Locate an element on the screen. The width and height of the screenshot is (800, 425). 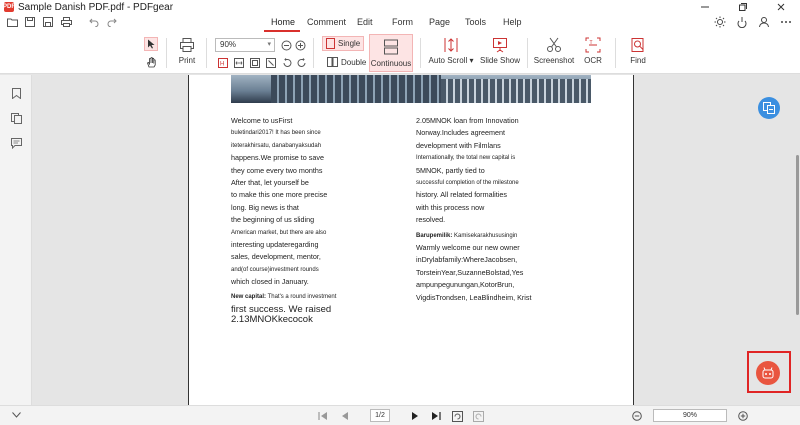
next-page-icon is located at coordinates (415, 416).